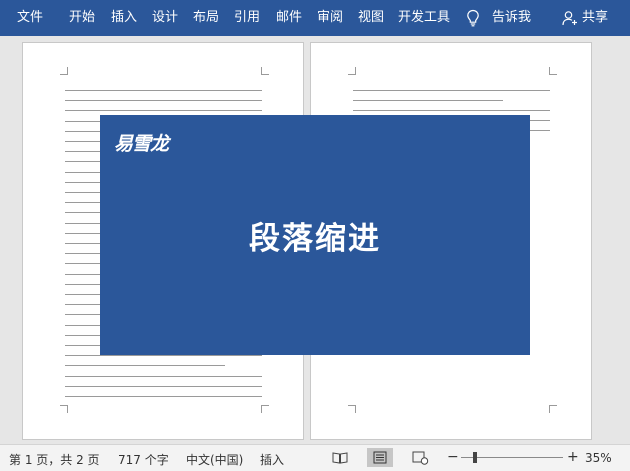 This screenshot has width=630, height=471. What do you see at coordinates (124, 18) in the screenshot?
I see `tab-insert: 插入` at bounding box center [124, 18].